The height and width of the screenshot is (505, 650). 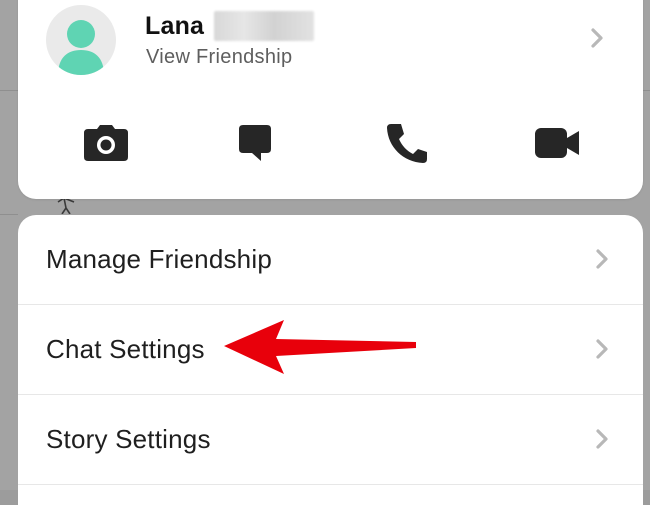 I want to click on default-avatar-icon, so click(x=81, y=47).